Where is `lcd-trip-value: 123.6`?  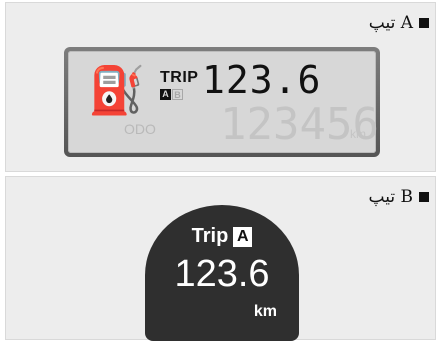
lcd-trip-value: 123.6 is located at coordinates (262, 80).